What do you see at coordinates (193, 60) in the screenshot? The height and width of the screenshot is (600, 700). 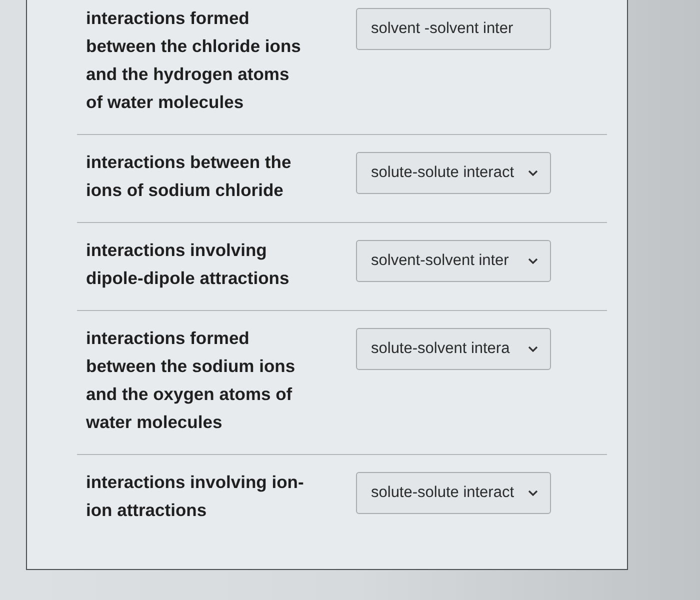 I see `question-text: interactions formed between the chloride ions and the hydrogen atoms of water molecules` at bounding box center [193, 60].